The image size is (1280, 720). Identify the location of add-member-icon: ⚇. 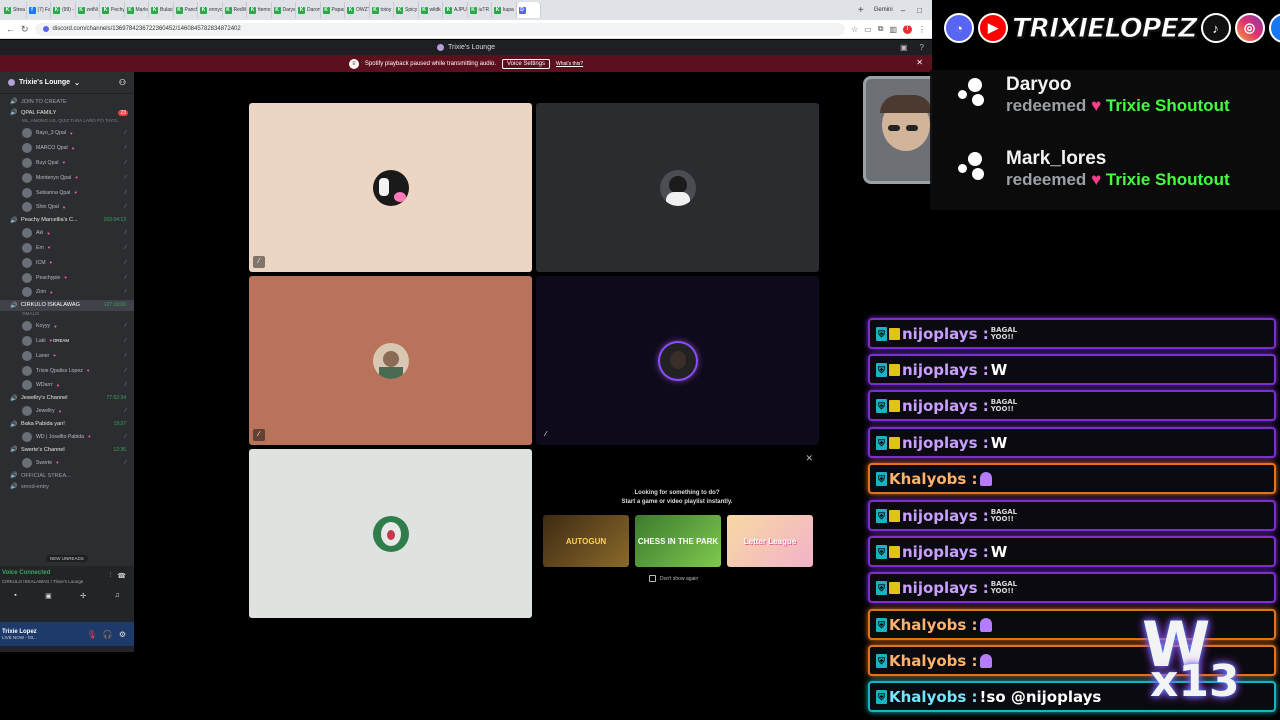
(122, 82).